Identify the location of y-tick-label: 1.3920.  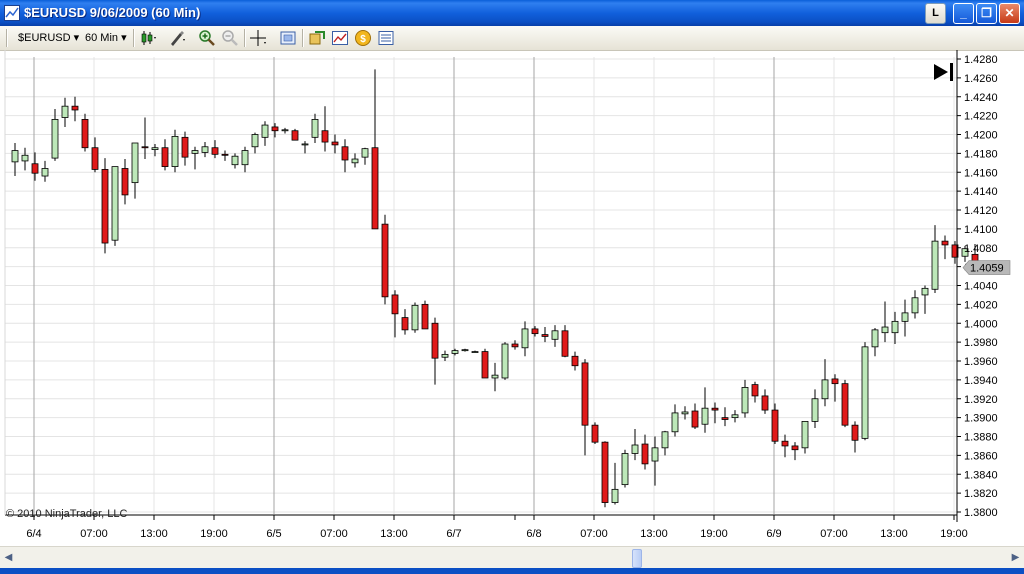
(981, 400).